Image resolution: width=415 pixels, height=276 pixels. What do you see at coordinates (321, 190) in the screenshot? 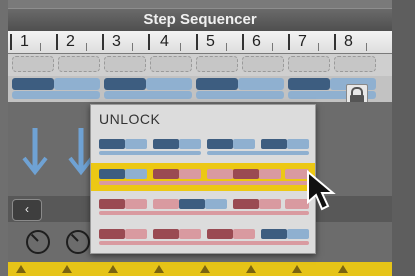
I see `mouse-cursor-icon` at bounding box center [321, 190].